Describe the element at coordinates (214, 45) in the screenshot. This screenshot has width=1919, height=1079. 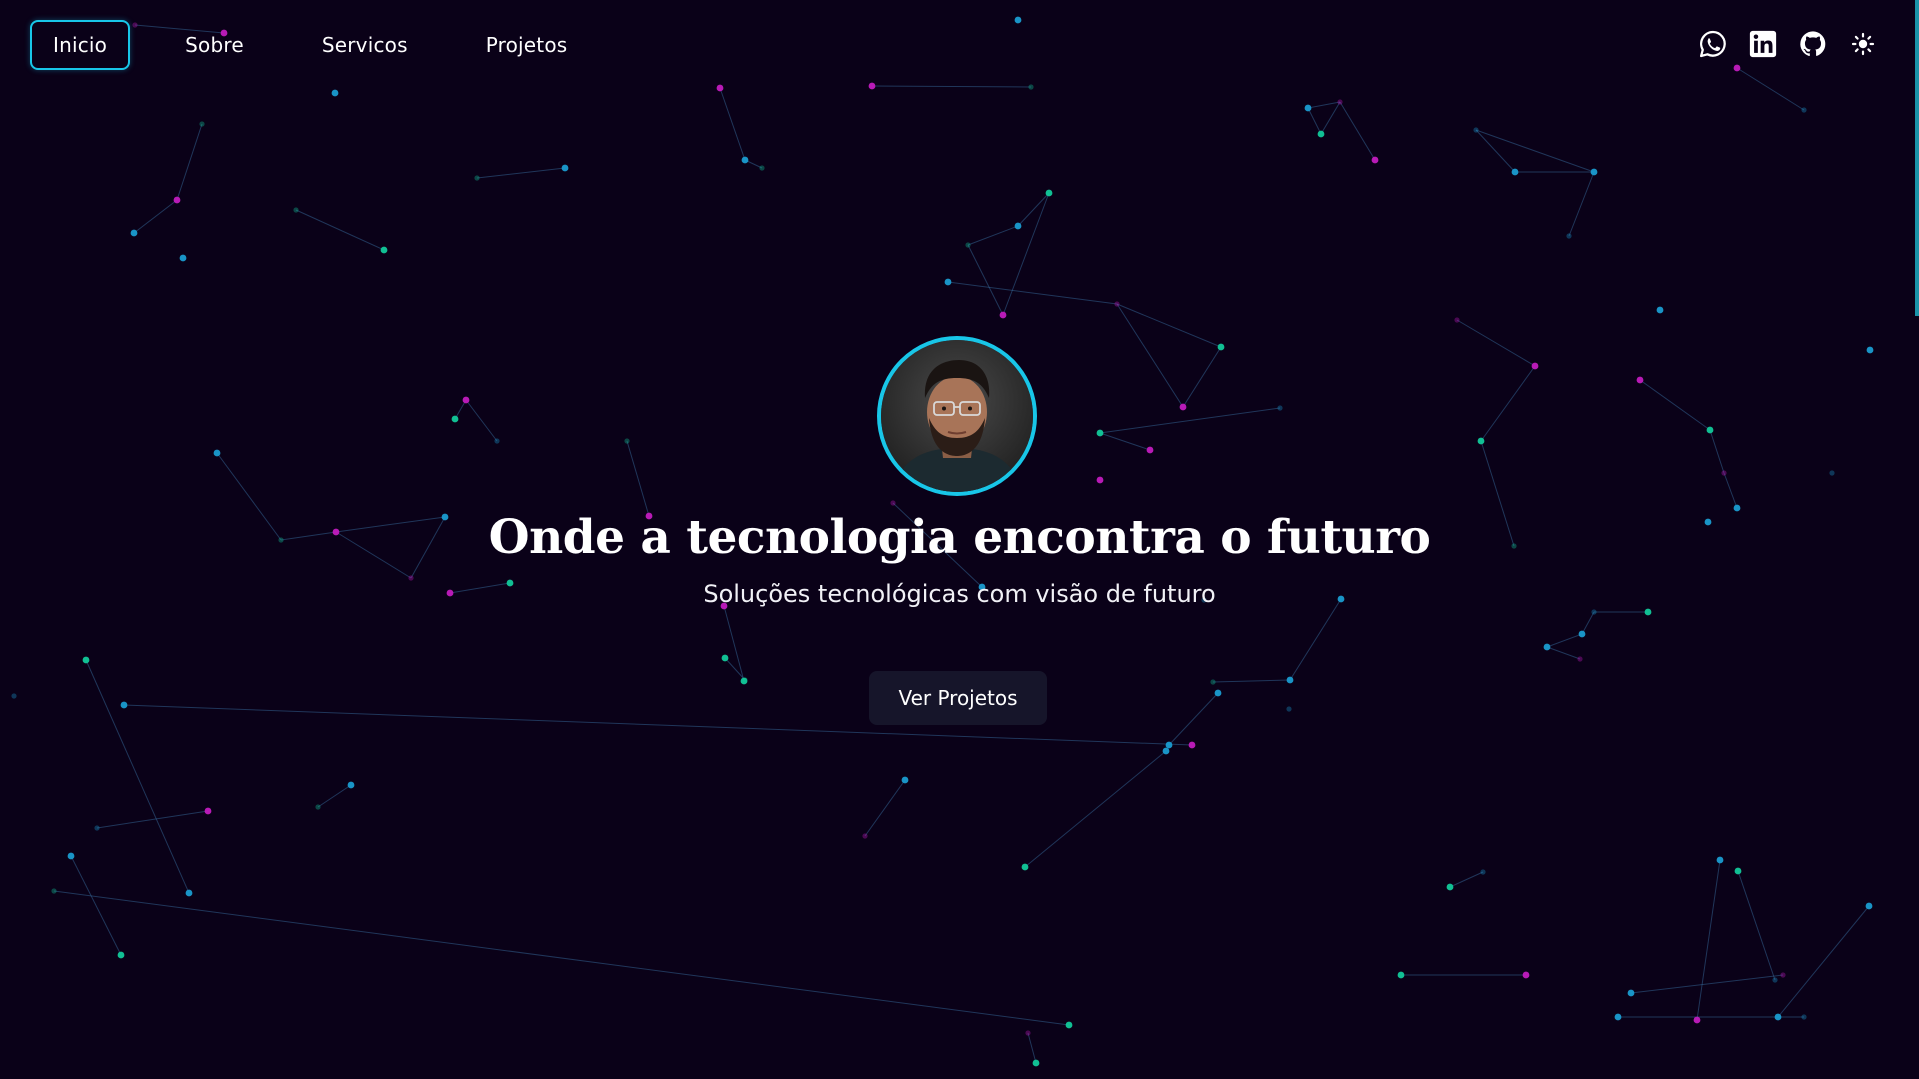
I see `nav-link-sobre: Sobre` at that location.